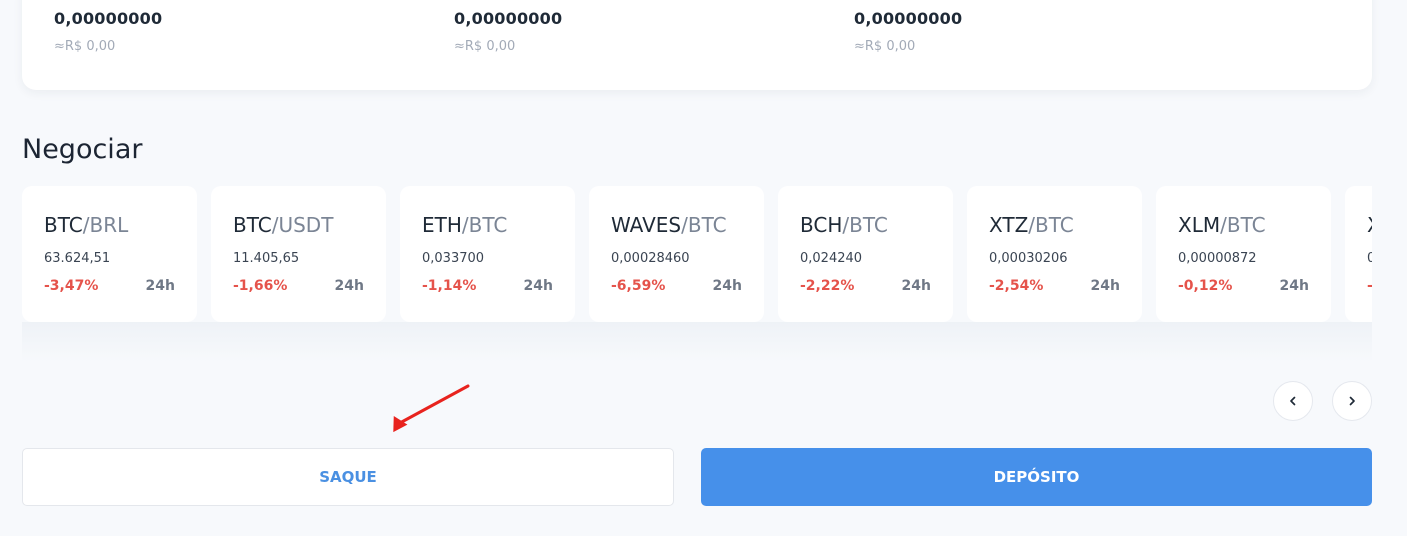 The height and width of the screenshot is (536, 1407). What do you see at coordinates (82, 149) in the screenshot?
I see `section-title-trade: Negociar` at bounding box center [82, 149].